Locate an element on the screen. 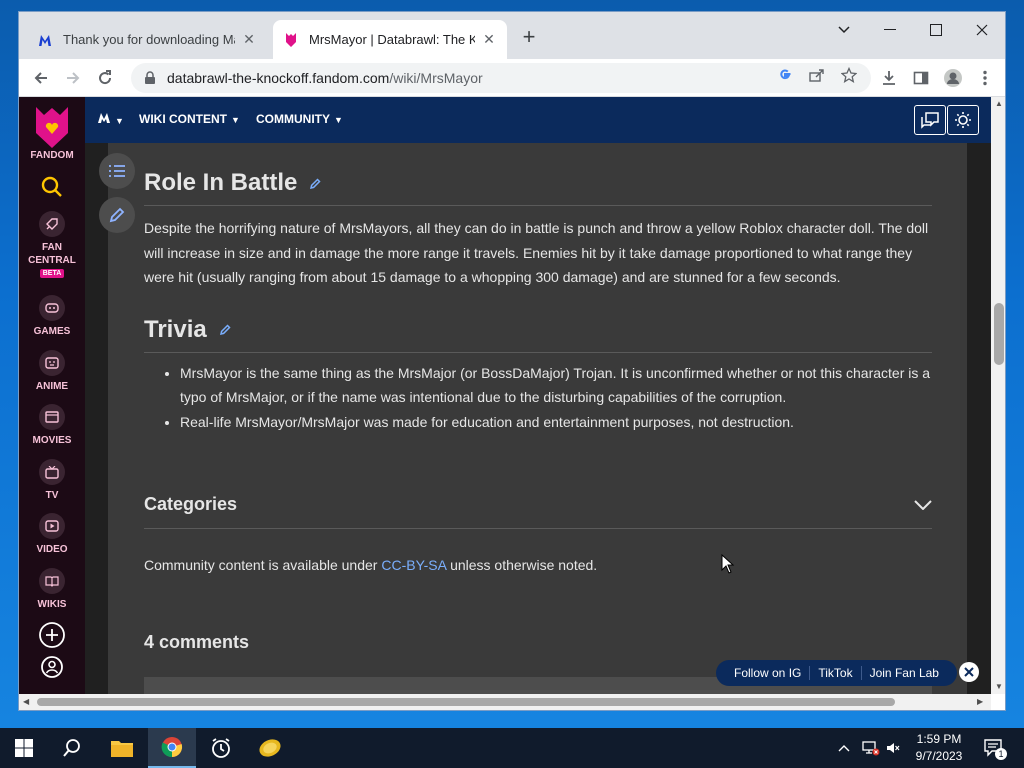 The width and height of the screenshot is (1024, 768). new-tab-button: + is located at coordinates (529, 38).